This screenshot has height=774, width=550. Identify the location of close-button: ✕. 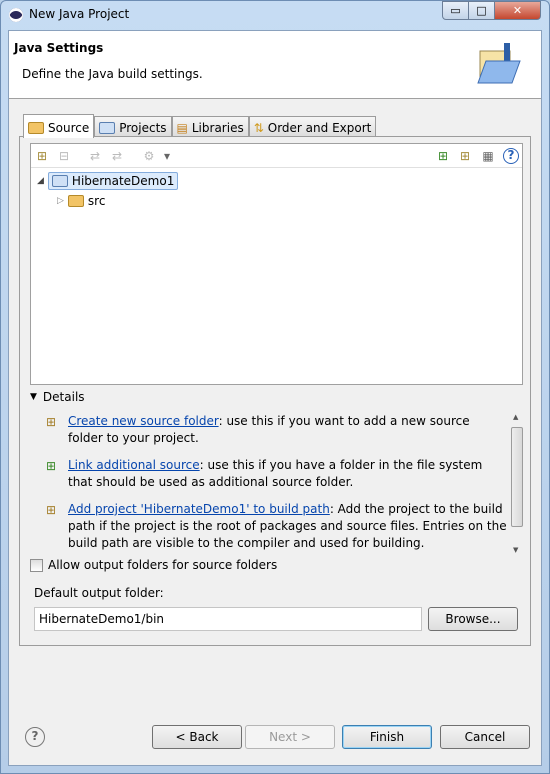
(517, 10).